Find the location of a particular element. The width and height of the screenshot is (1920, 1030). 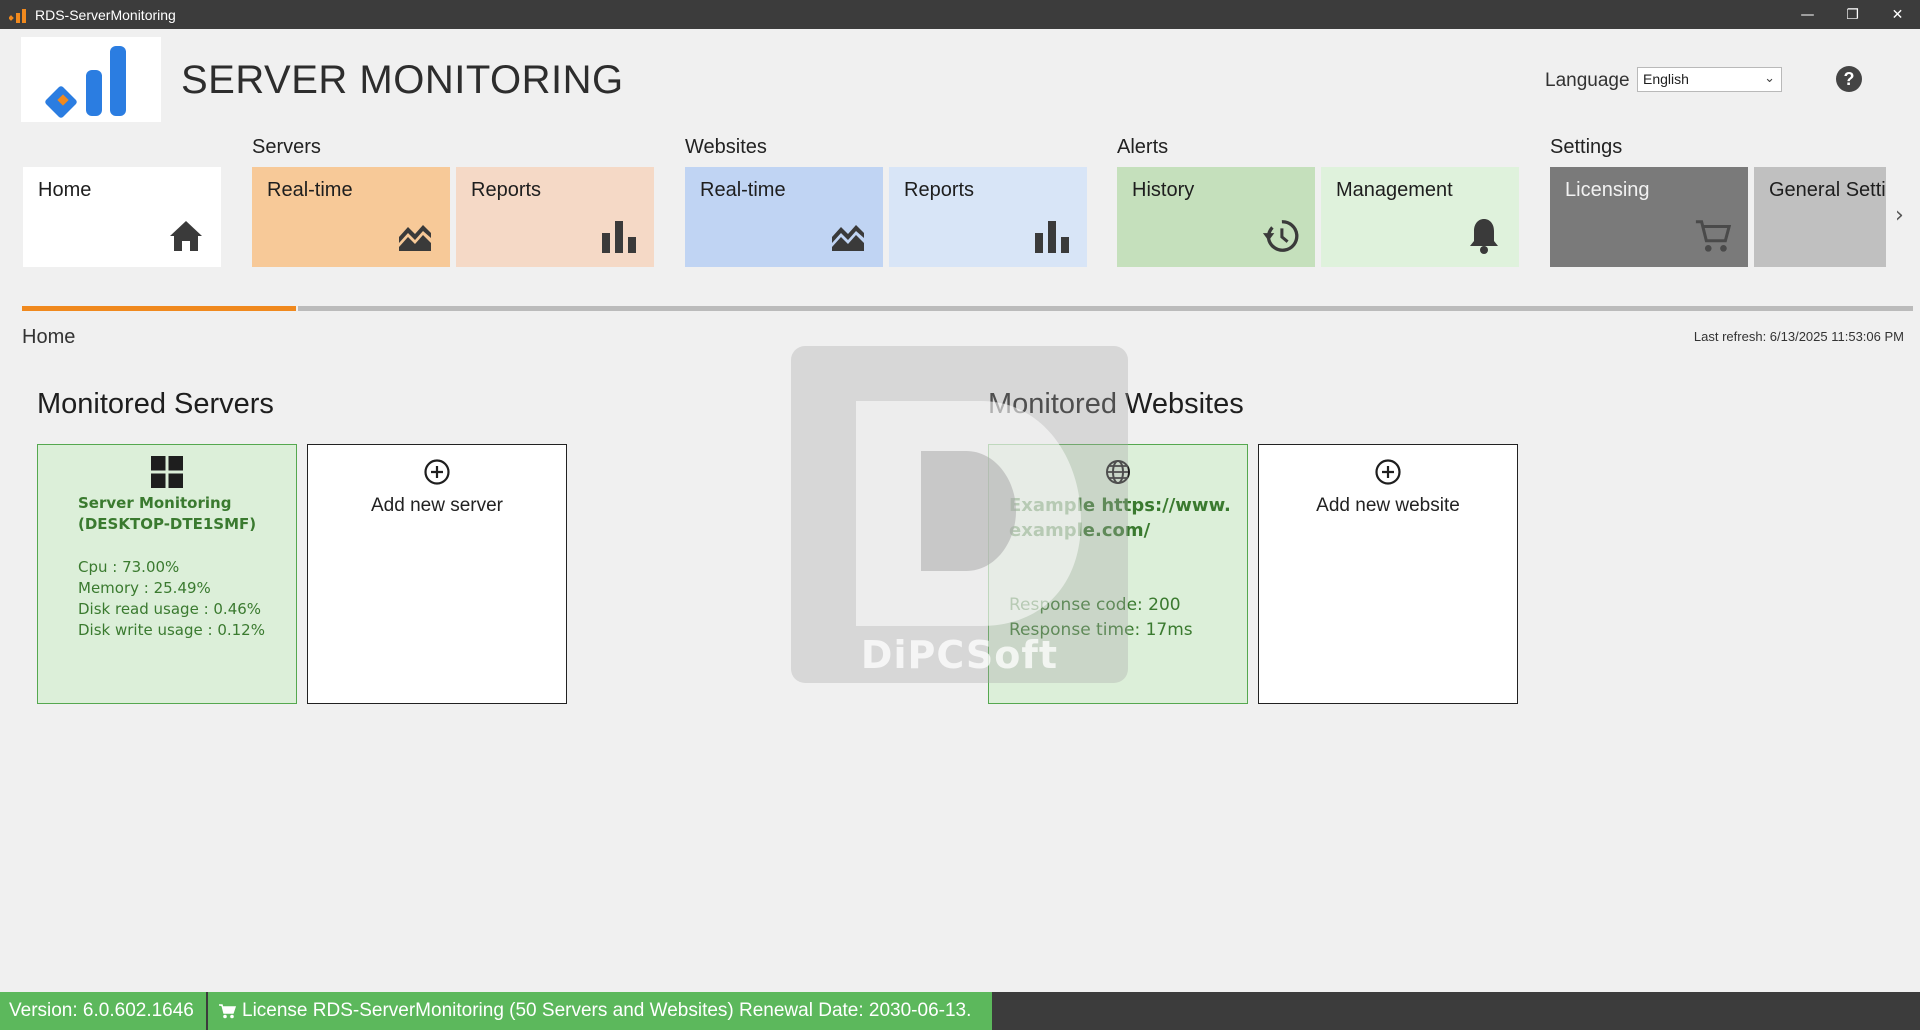

language-label: Language is located at coordinates (1587, 80).